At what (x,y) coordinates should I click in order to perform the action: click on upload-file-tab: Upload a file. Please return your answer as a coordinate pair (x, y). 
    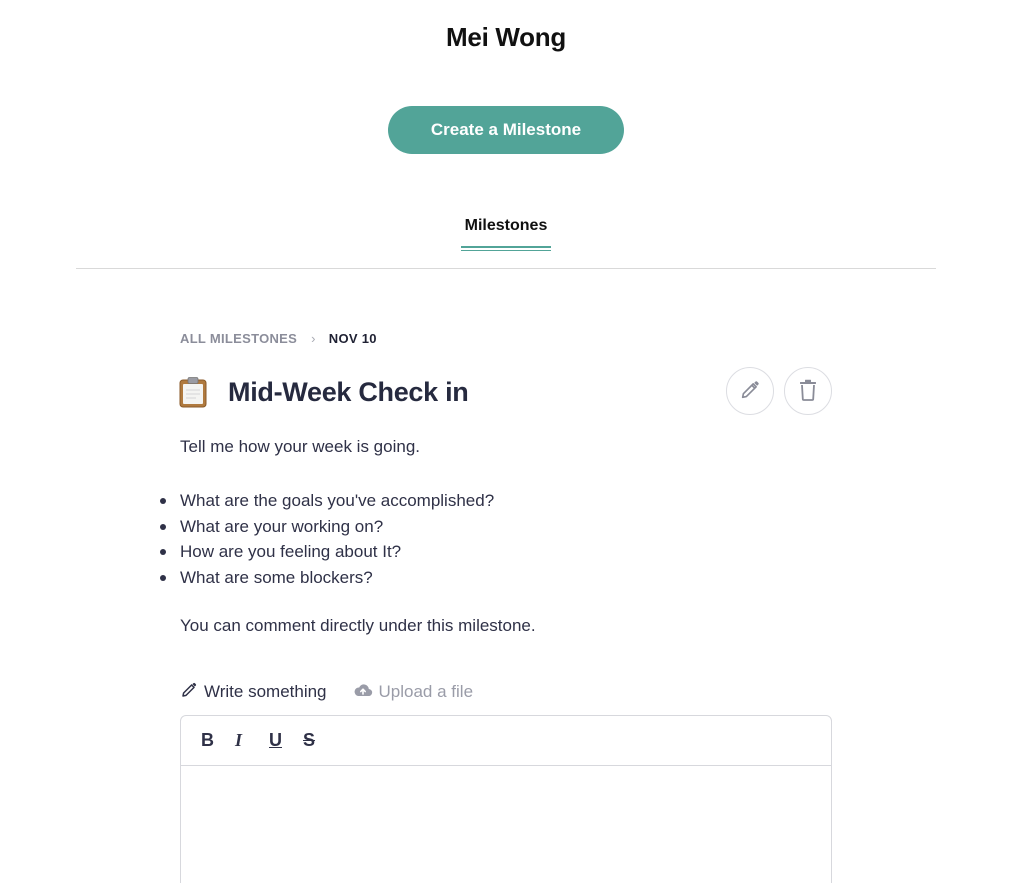
    Looking at the image, I should click on (413, 692).